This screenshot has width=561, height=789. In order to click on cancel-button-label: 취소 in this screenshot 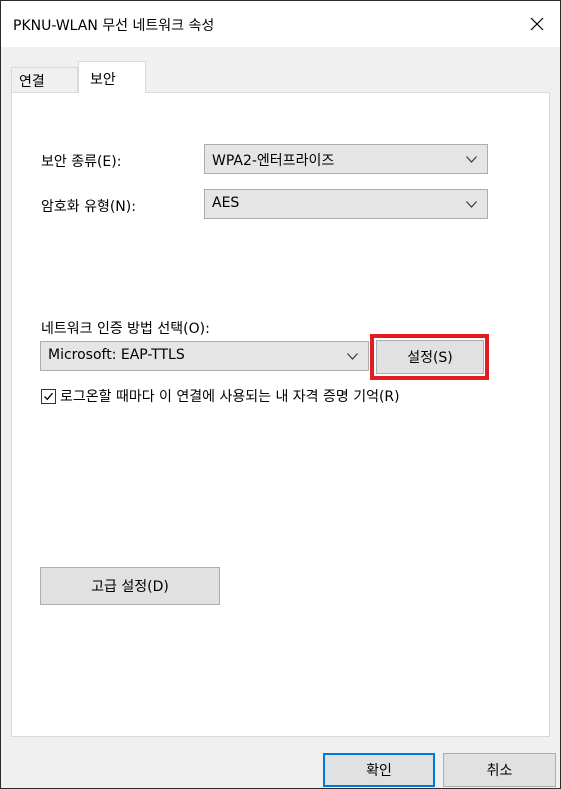, I will do `click(499, 771)`.